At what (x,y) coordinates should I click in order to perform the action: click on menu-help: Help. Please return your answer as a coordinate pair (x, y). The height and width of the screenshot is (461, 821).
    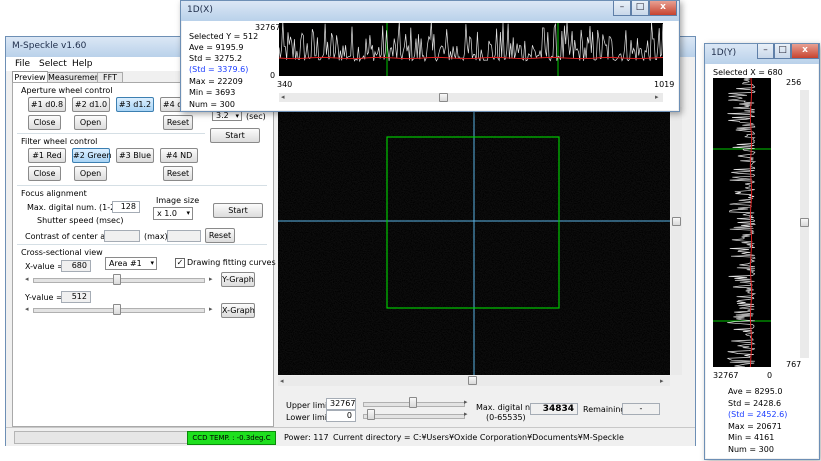
    Looking at the image, I should click on (82, 64).